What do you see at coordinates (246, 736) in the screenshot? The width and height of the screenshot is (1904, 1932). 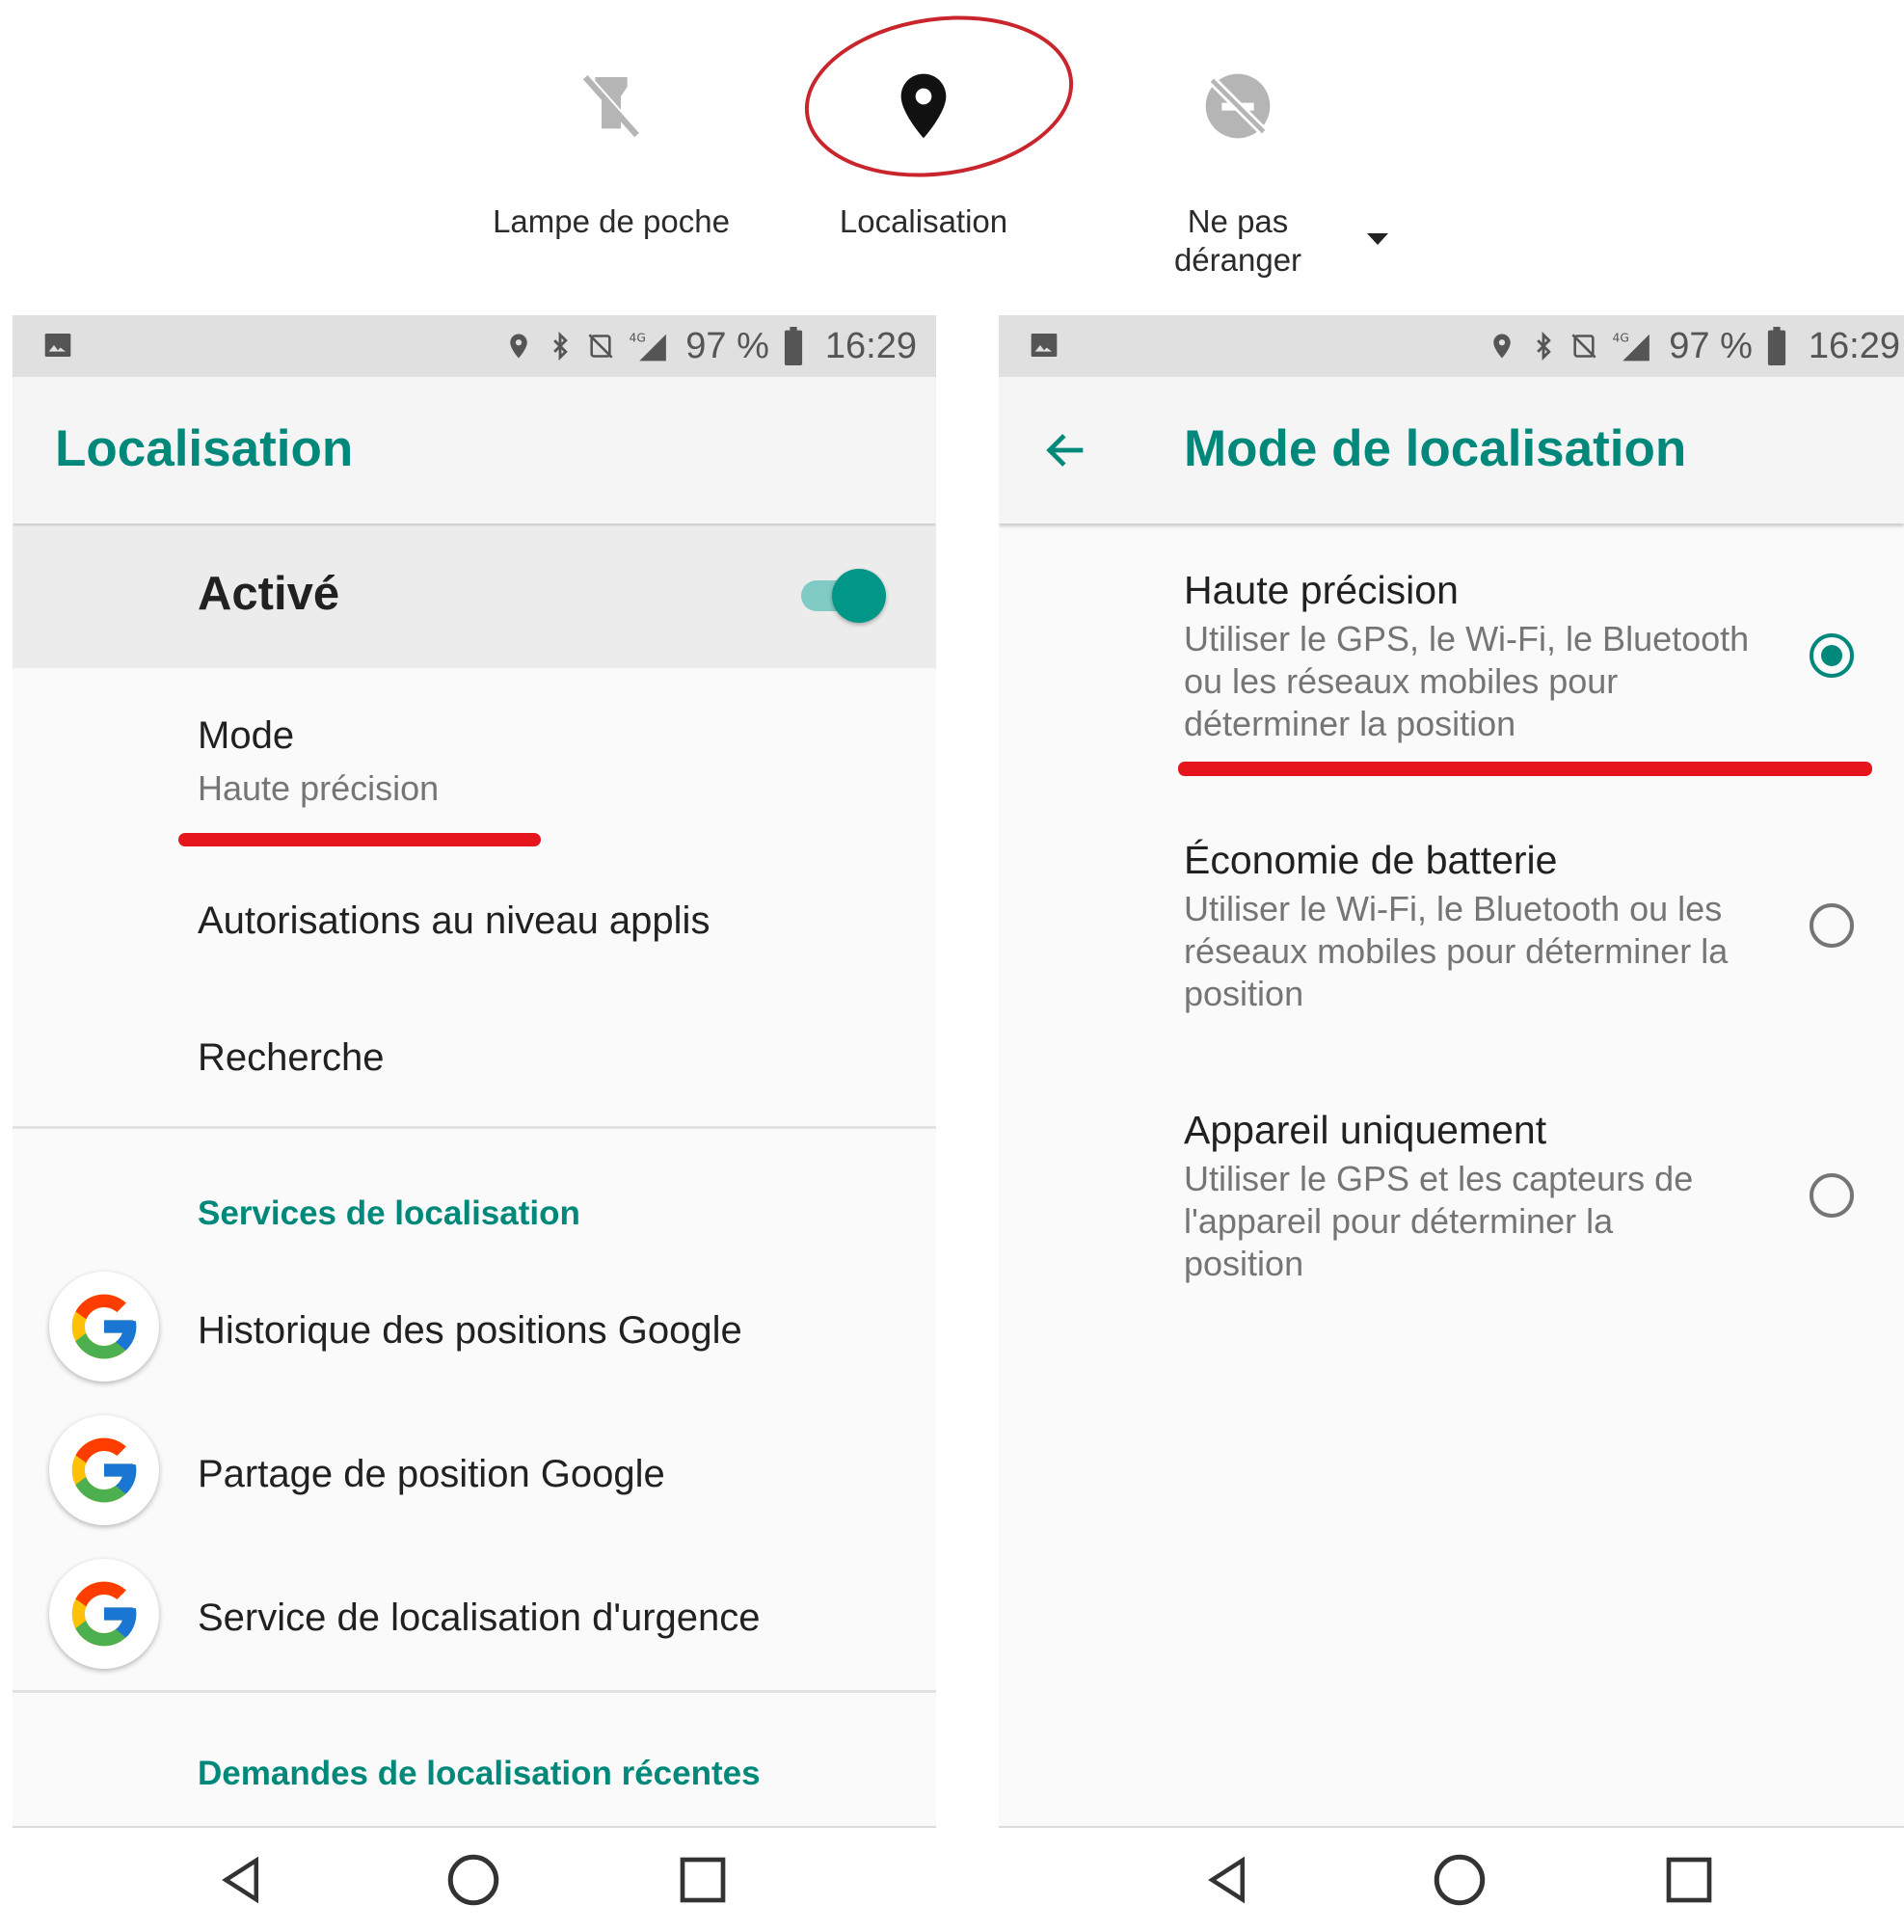 I see `mode-title: Mode` at bounding box center [246, 736].